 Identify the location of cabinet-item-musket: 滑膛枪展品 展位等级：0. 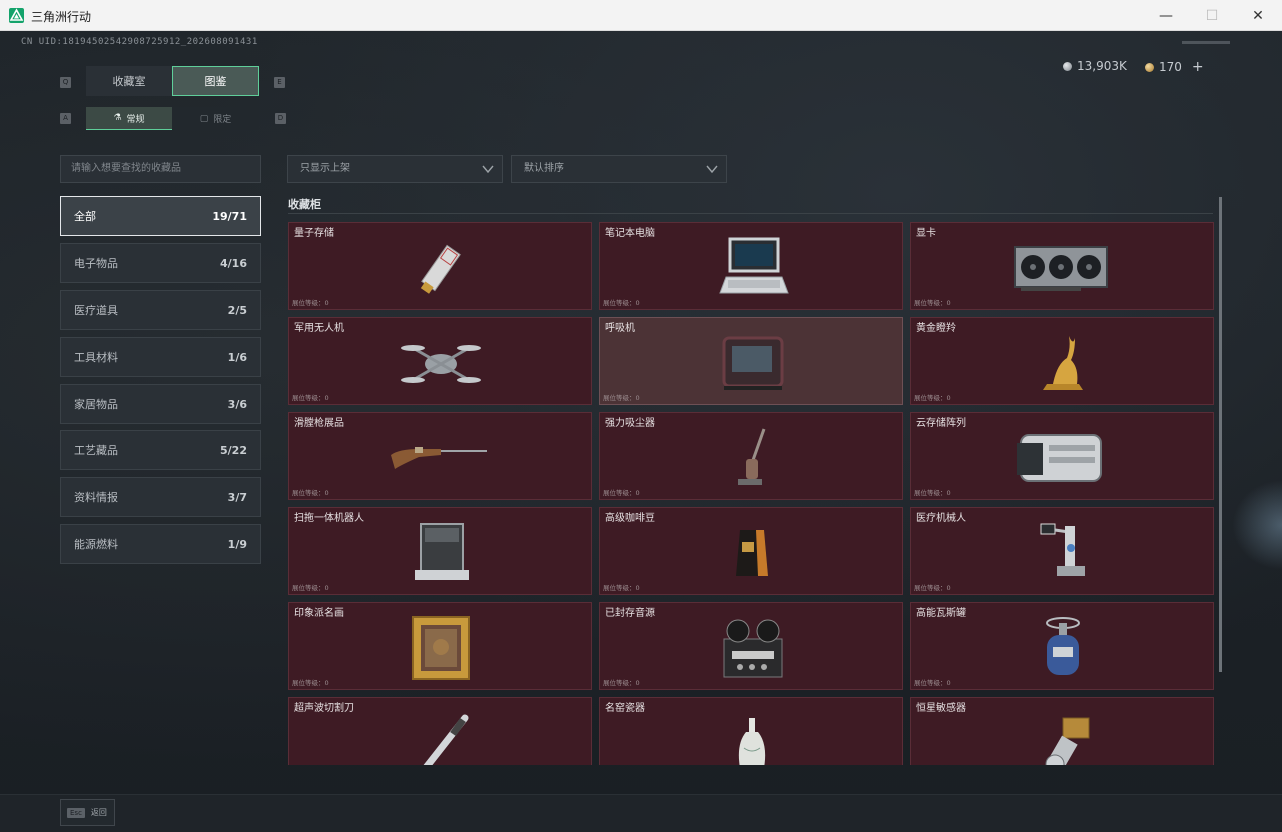
(440, 456).